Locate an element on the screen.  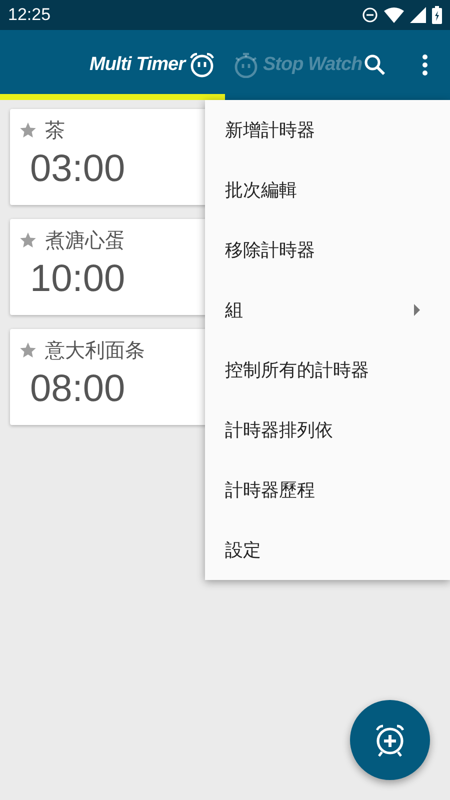
timer-name: 意大利面条 is located at coordinates (95, 350).